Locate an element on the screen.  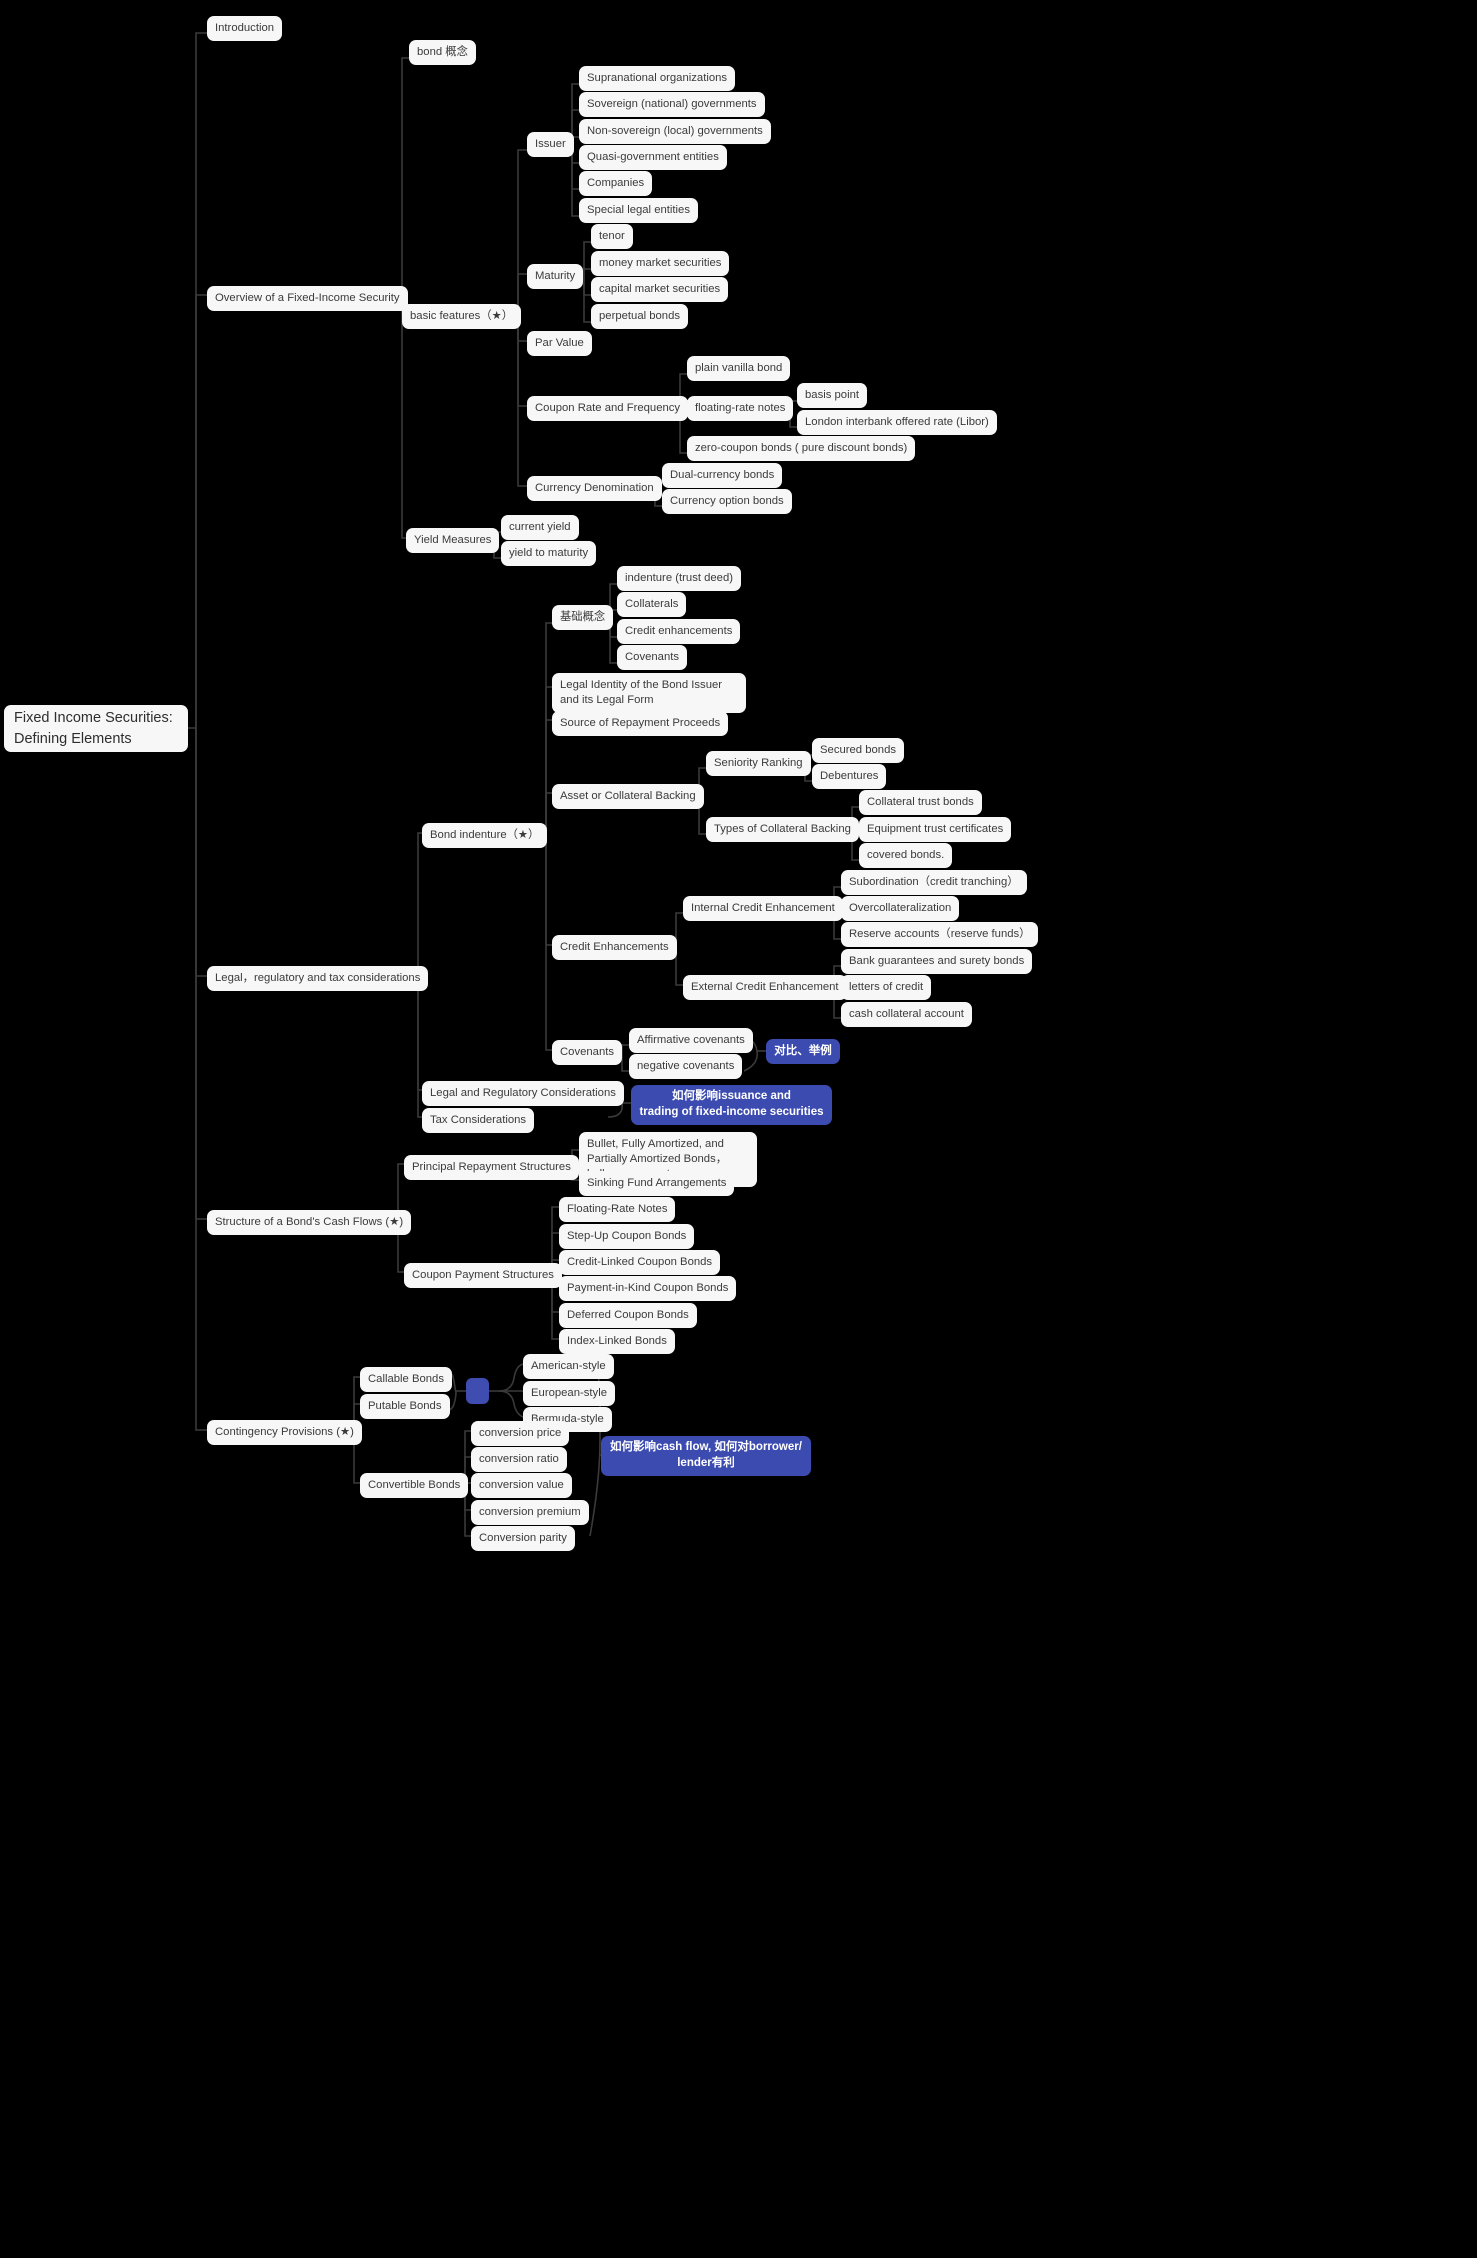
branch-cashflows: Structure of a Bond's Cash Flows (★) is located at coordinates (309, 1222).